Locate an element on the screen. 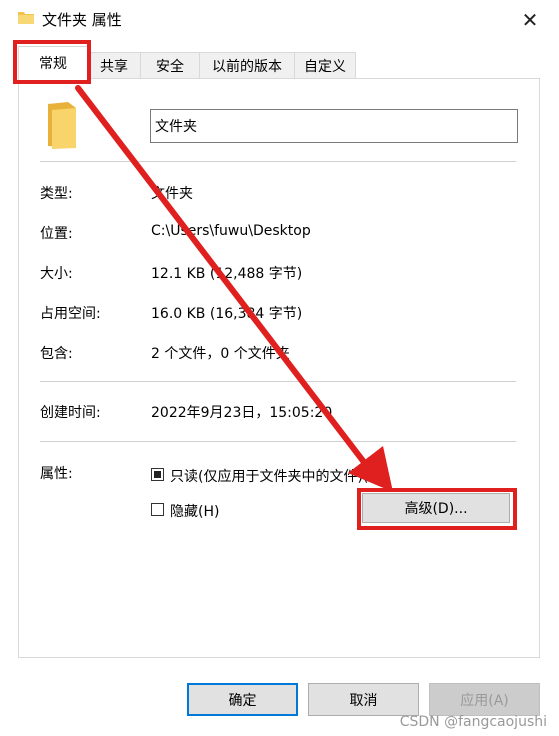  size-on-disk-value: 16.0 KB (16,384 字节) is located at coordinates (227, 314).